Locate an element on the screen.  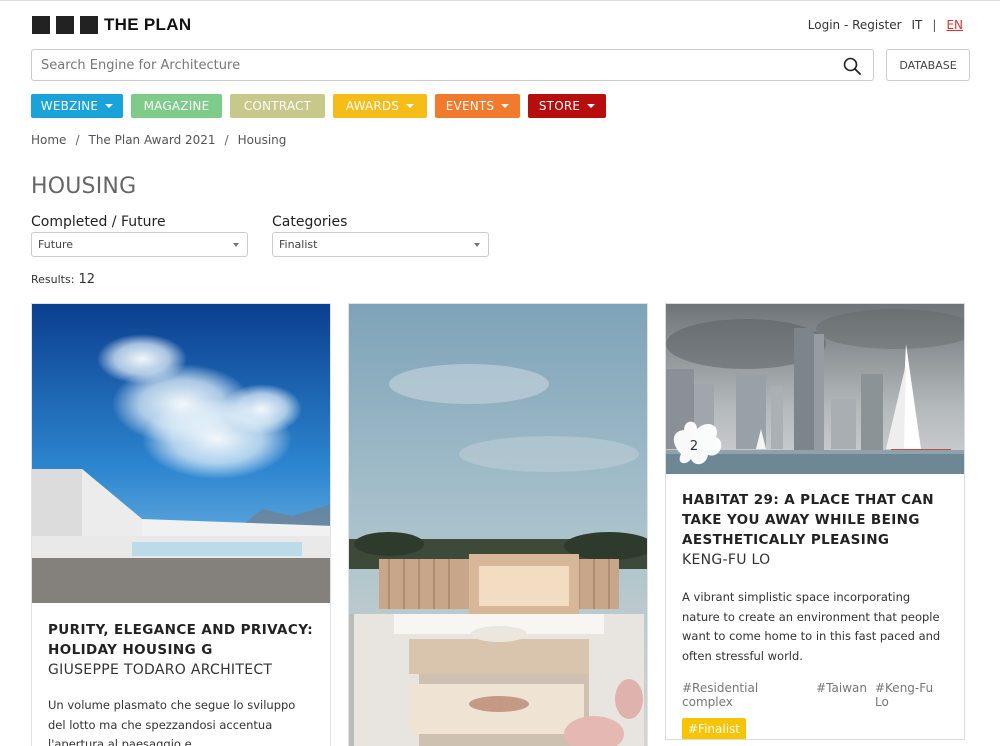
nav-label: AWARDS is located at coordinates (372, 106).